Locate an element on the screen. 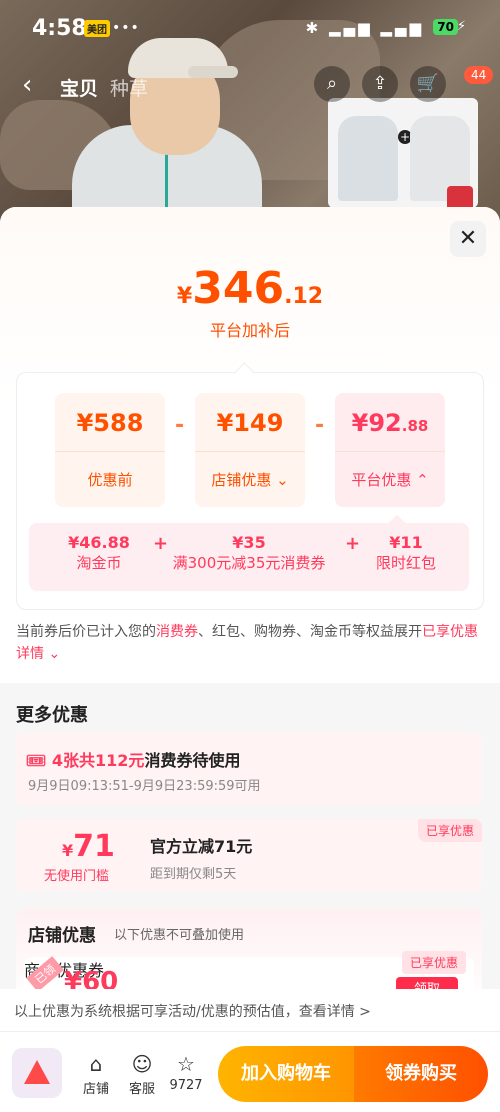 The width and height of the screenshot is (500, 1112). taojinbi-item: ¥46.88 淘金币 is located at coordinates (99, 552).